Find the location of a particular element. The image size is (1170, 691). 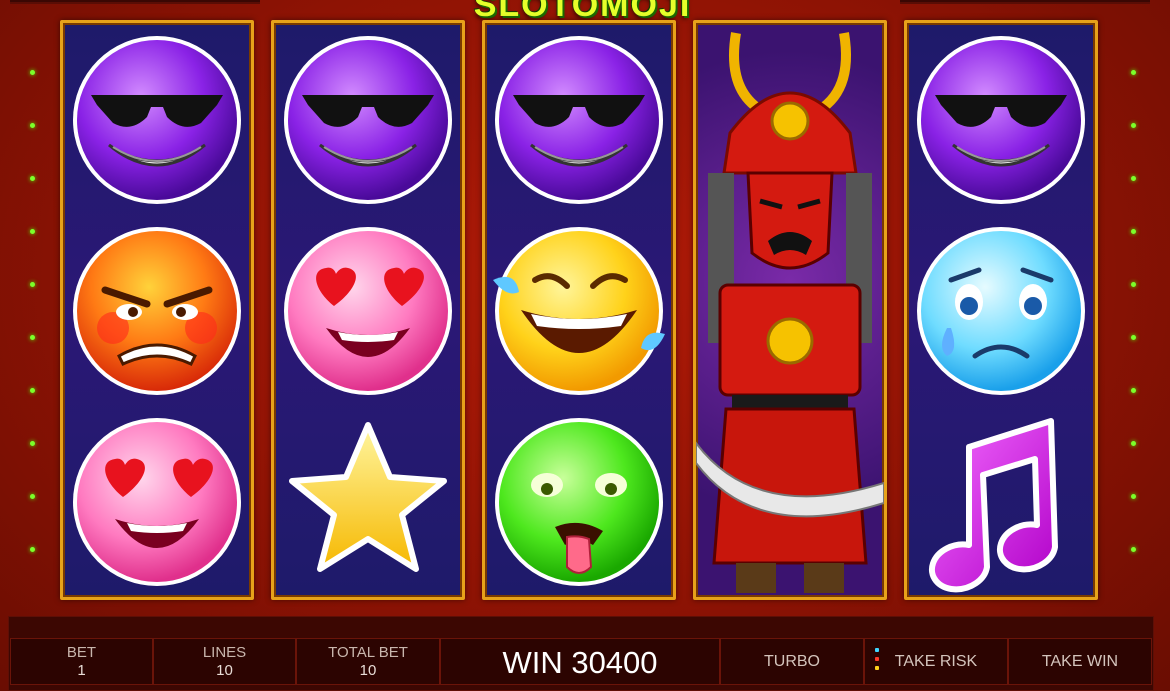

win-display: WIN 30400 is located at coordinates (580, 661).